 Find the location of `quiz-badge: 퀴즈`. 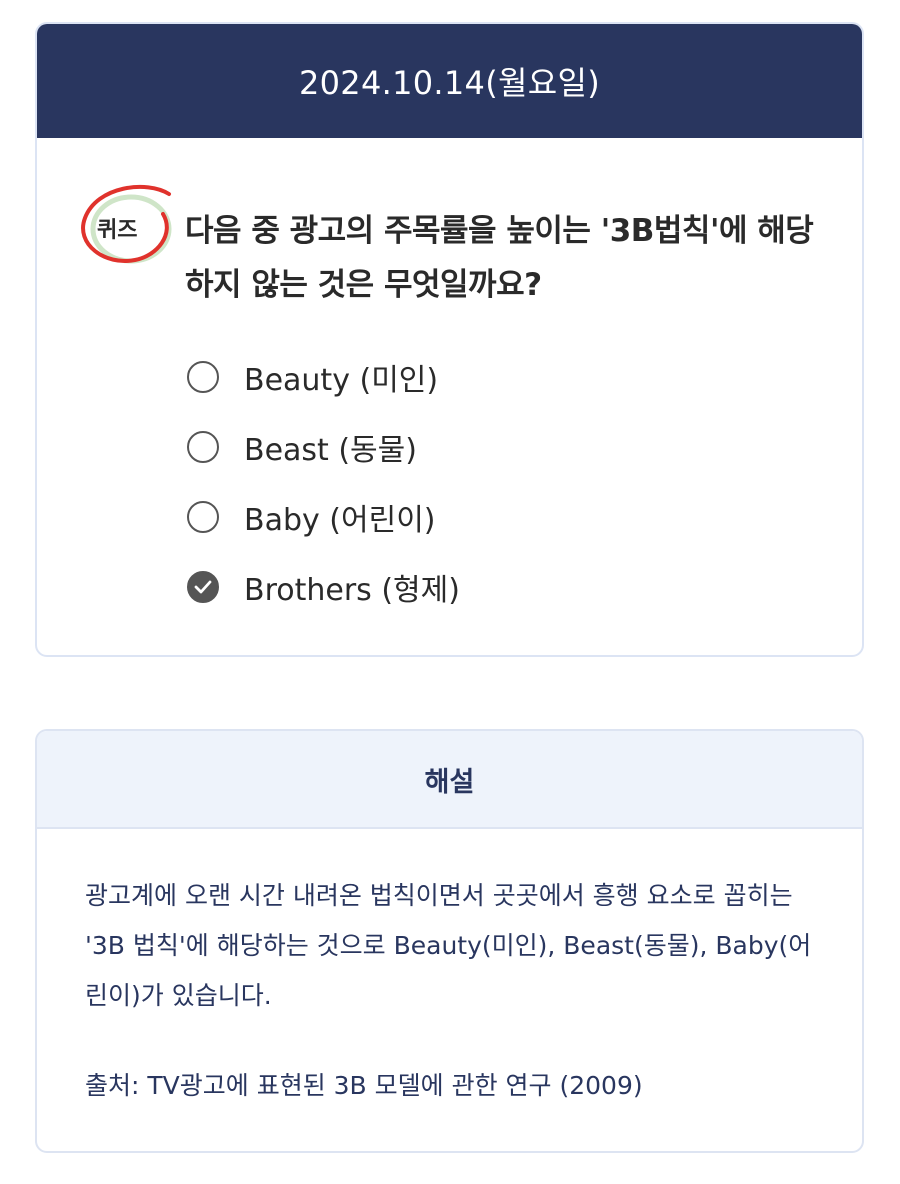

quiz-badge: 퀴즈 is located at coordinates (127, 225).